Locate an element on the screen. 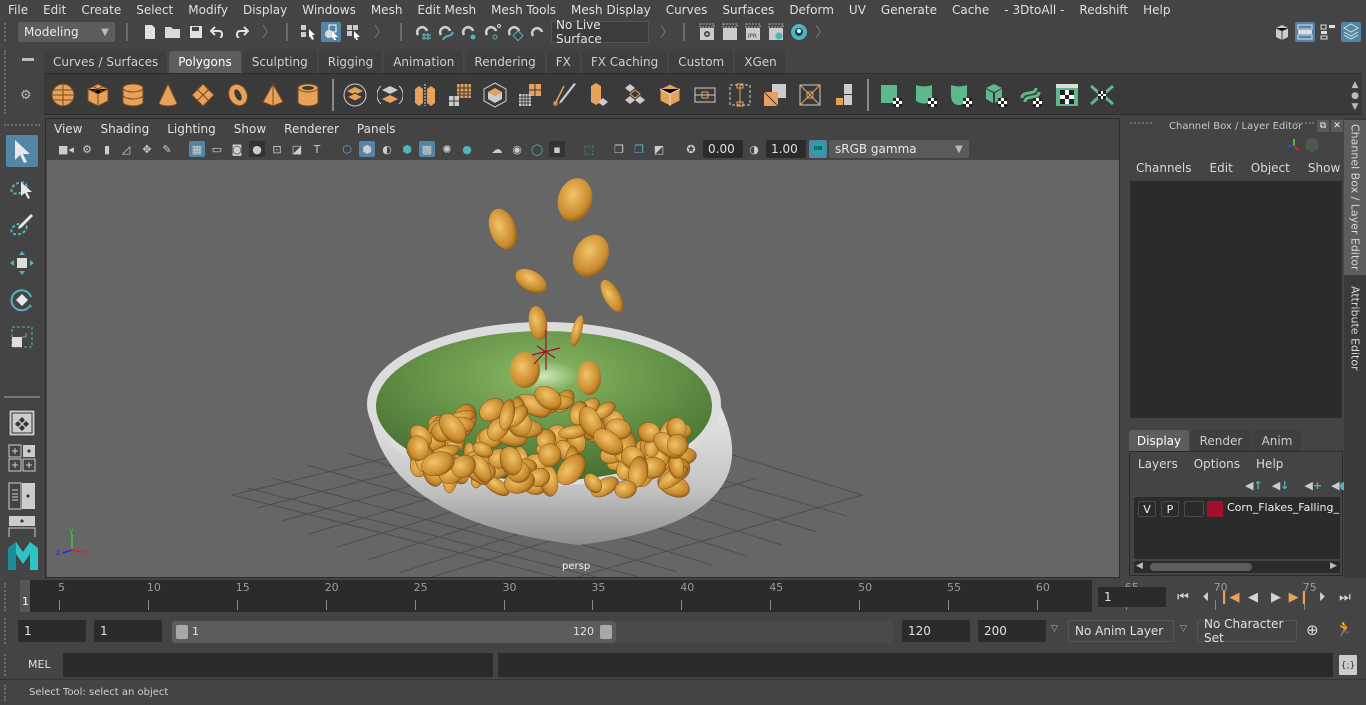 The height and width of the screenshot is (705, 1366). panel-drag-handle is located at coordinates (1304, 124).